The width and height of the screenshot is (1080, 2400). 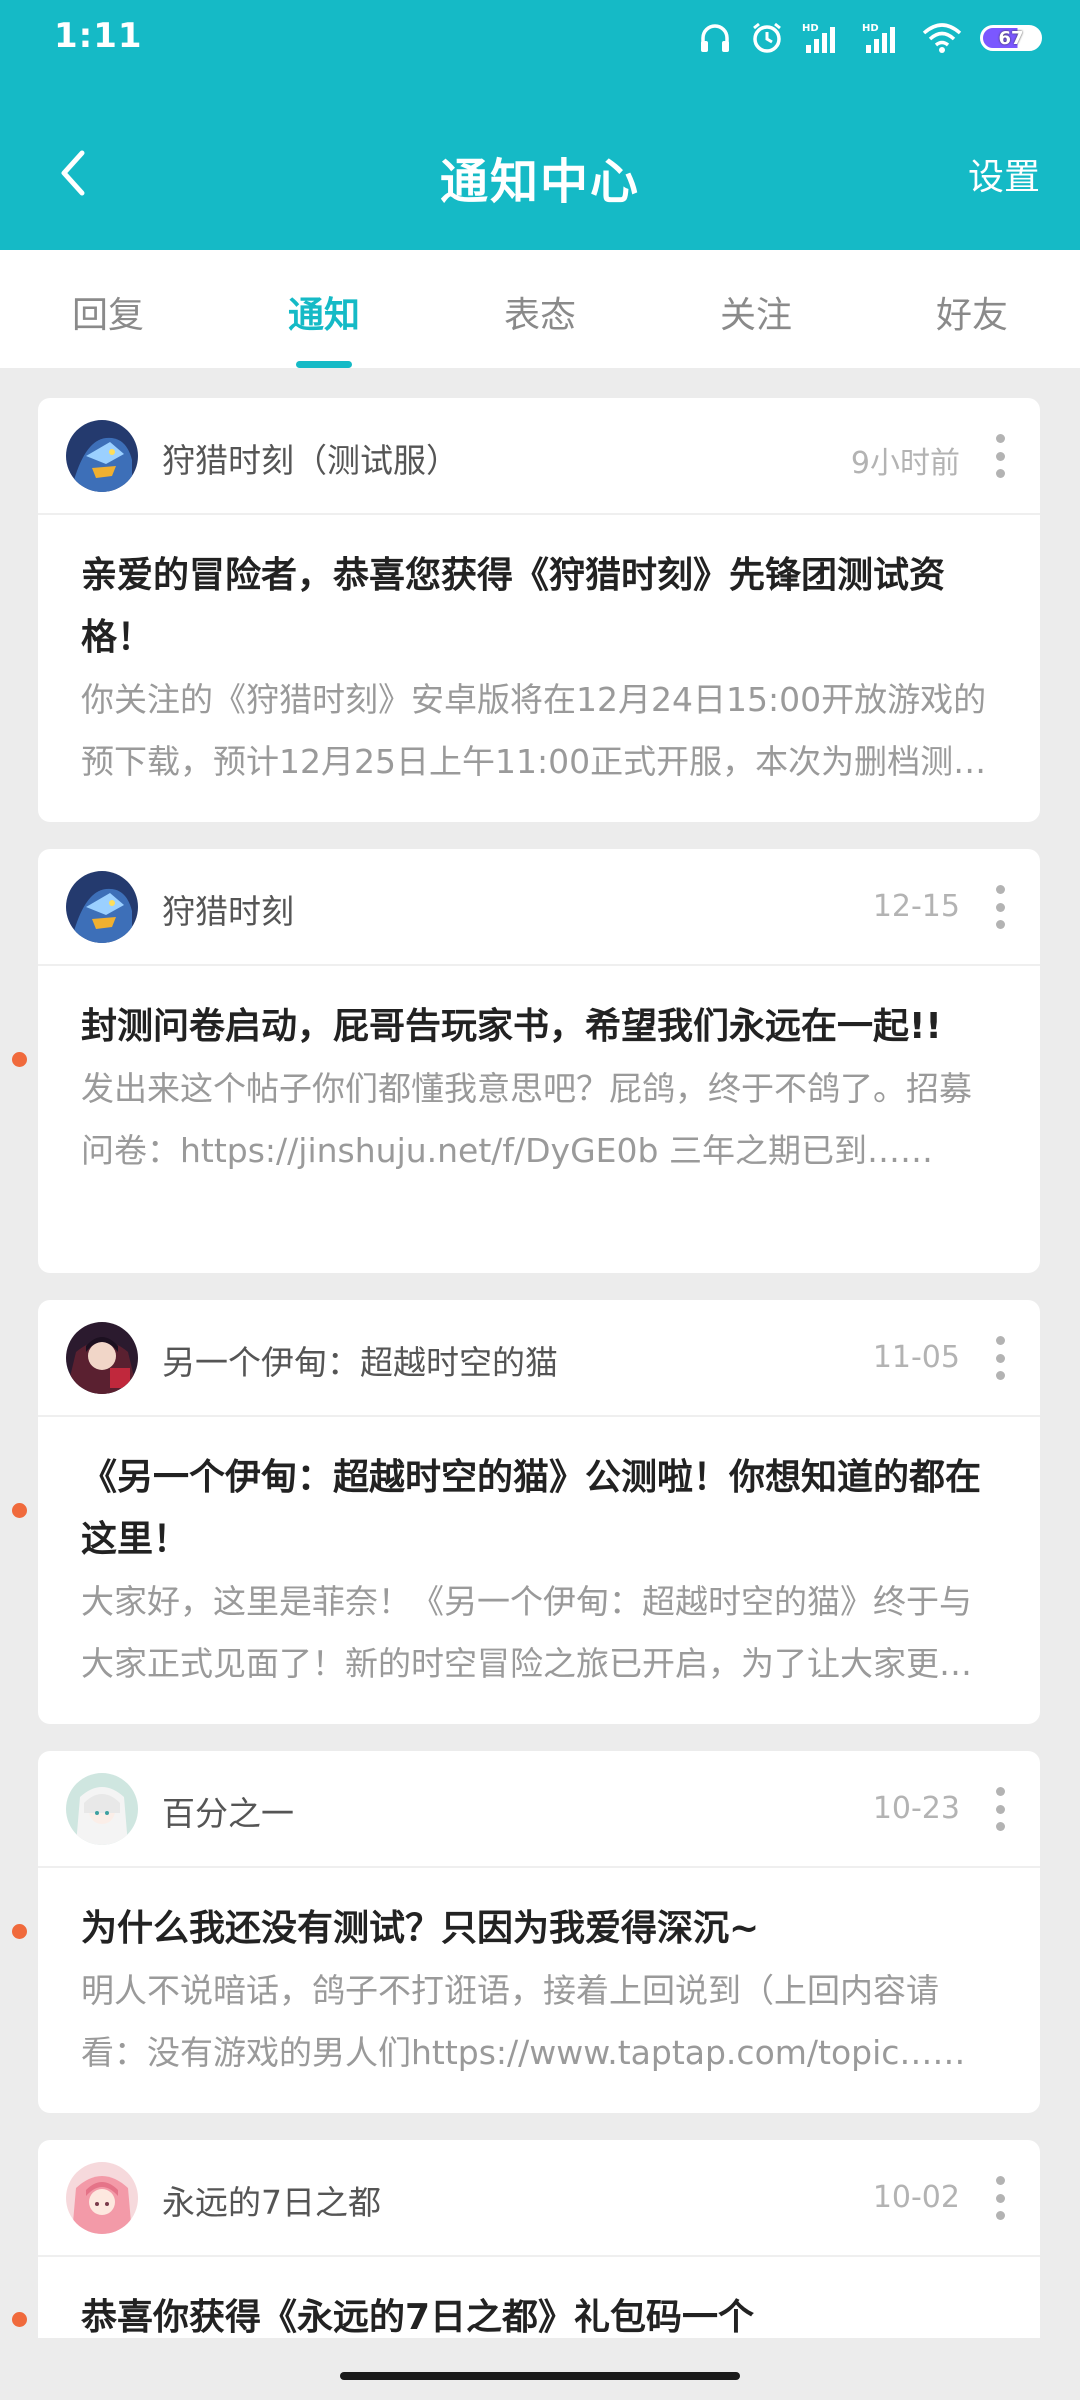 What do you see at coordinates (539, 1809) in the screenshot?
I see `card-header: 百分之一 10-23` at bounding box center [539, 1809].